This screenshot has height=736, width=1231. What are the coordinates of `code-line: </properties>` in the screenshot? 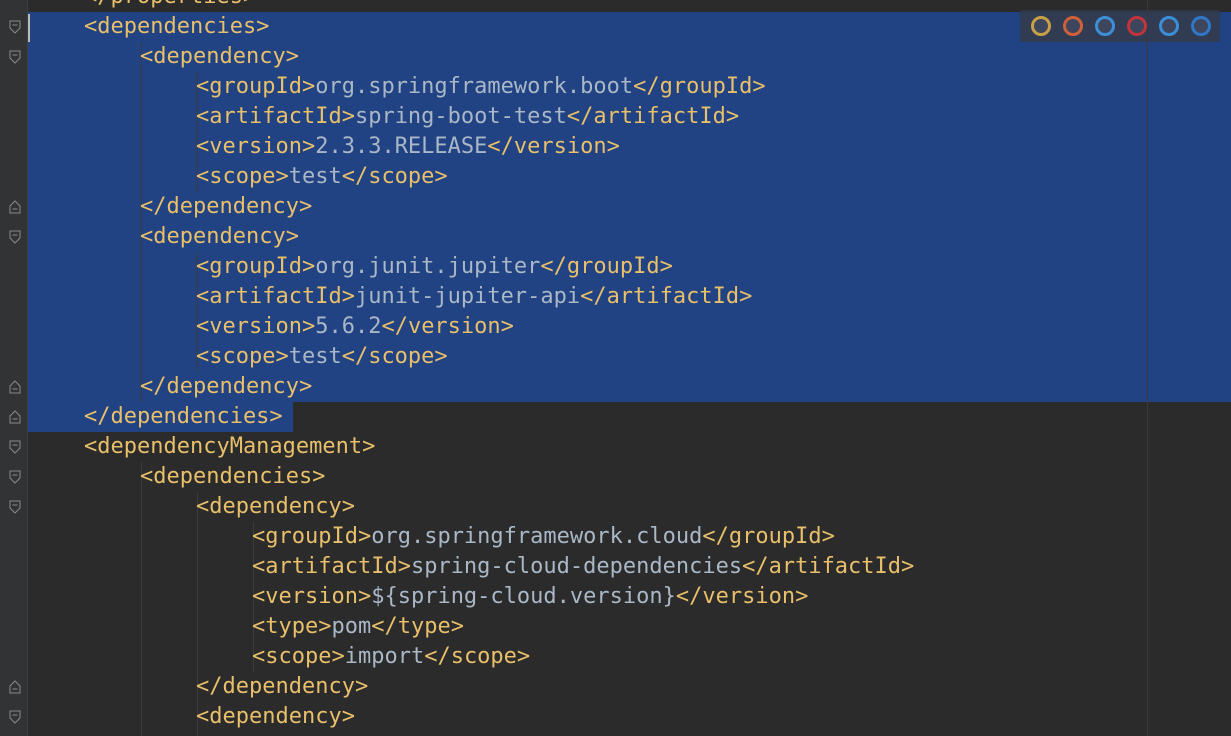 It's located at (170, 6).